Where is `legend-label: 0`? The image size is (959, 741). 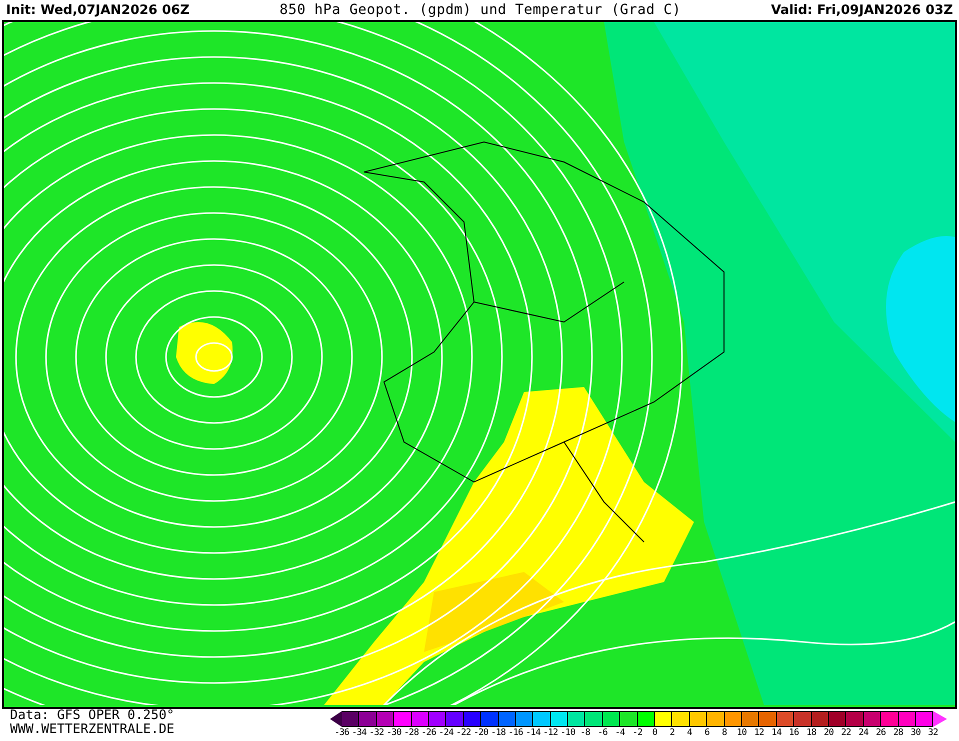 legend-label: 0 is located at coordinates (654, 733).